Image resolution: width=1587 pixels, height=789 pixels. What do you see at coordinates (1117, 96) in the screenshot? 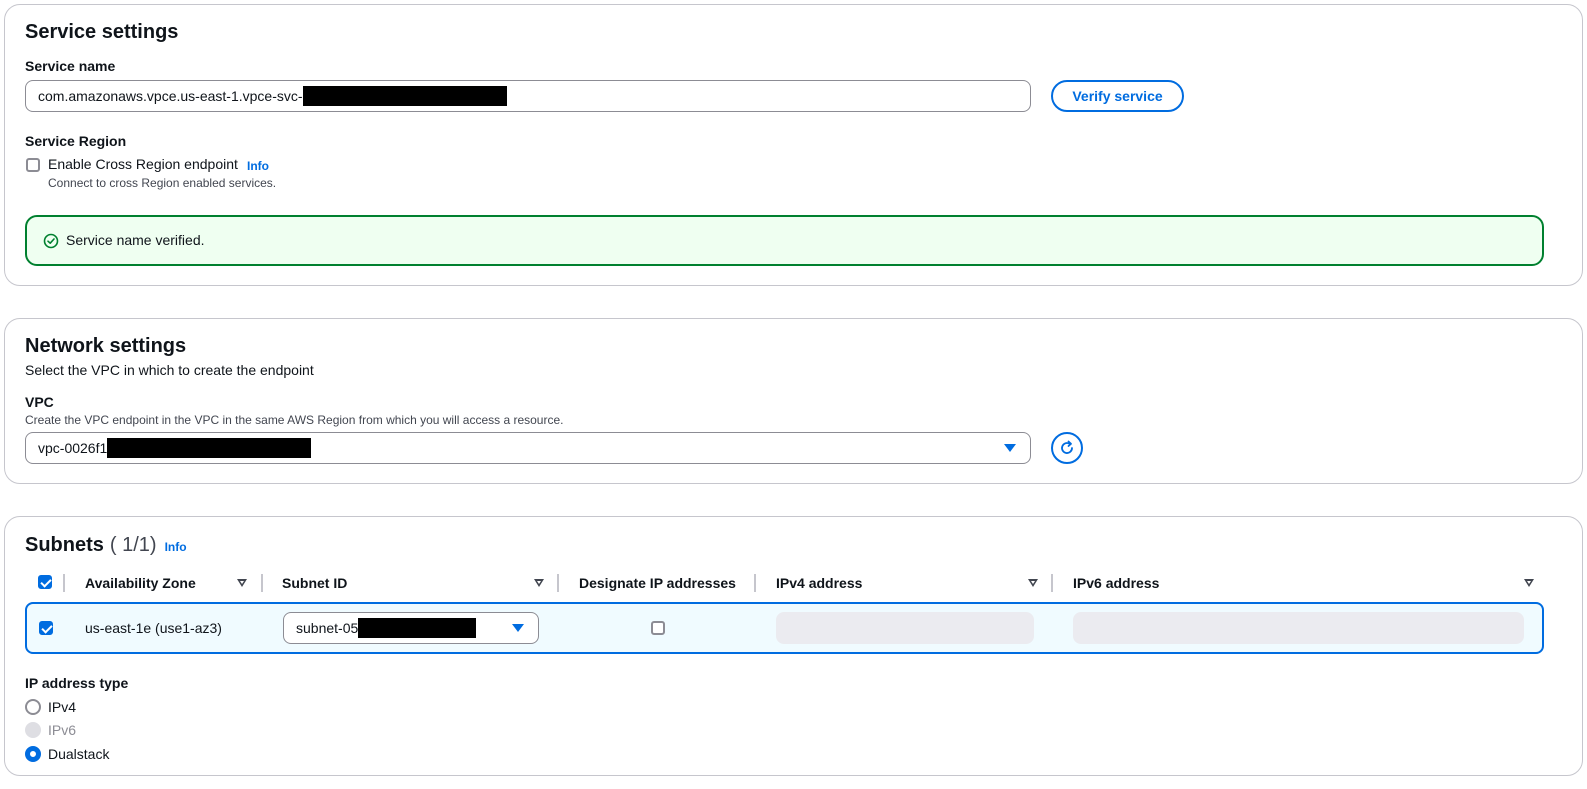
I see `verify-service-button: Verify service` at bounding box center [1117, 96].